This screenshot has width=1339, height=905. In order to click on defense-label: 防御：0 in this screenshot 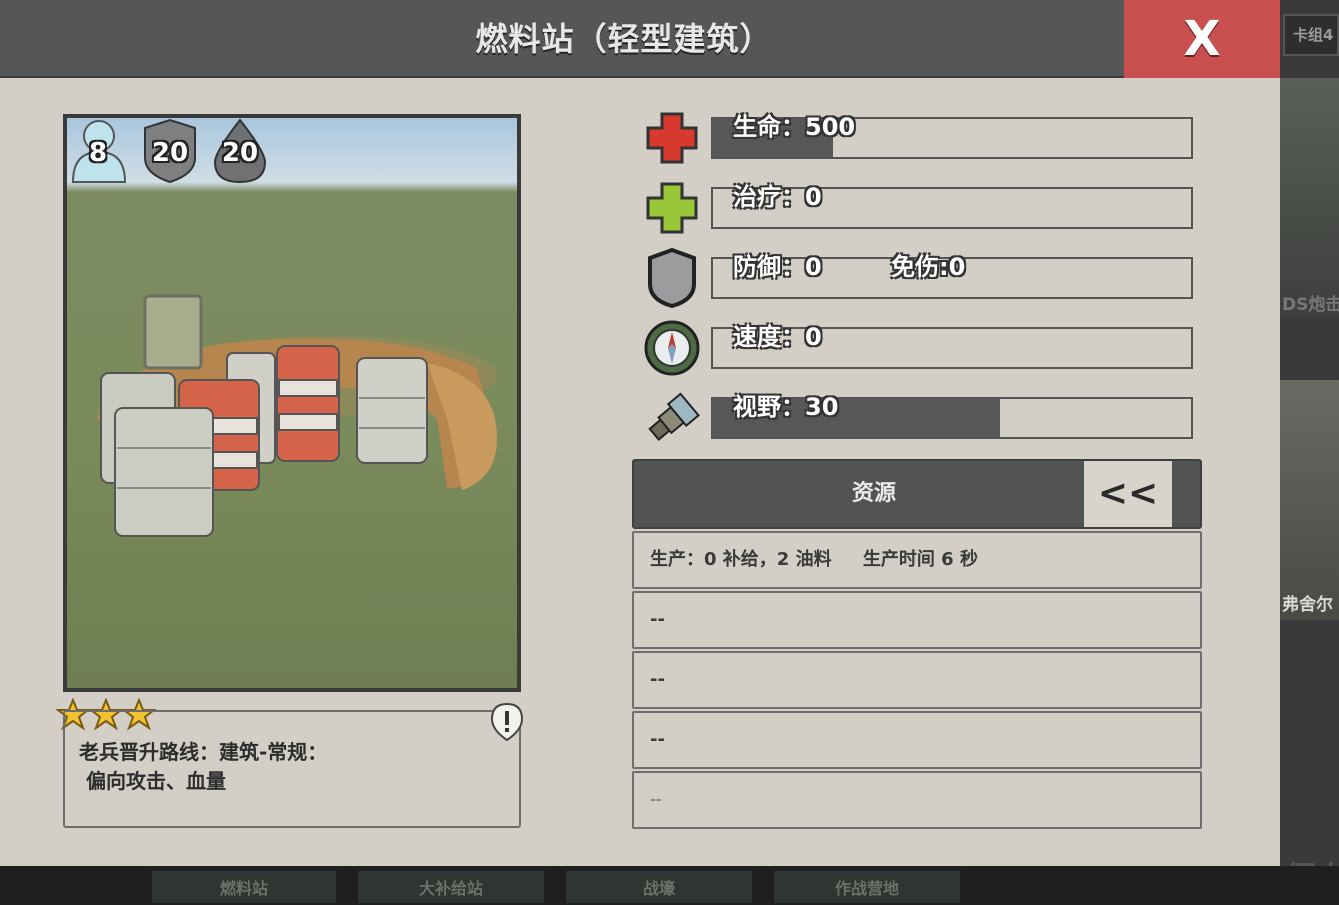, I will do `click(777, 267)`.